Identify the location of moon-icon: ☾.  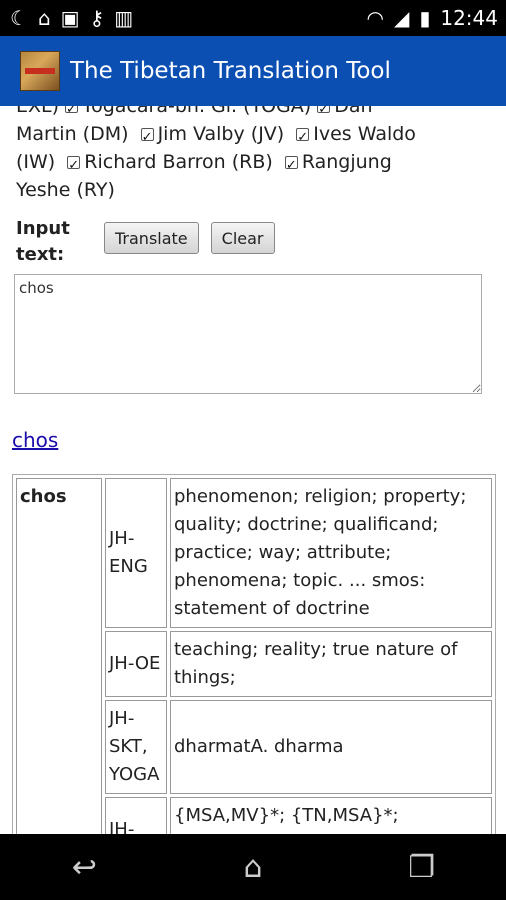
(19, 18).